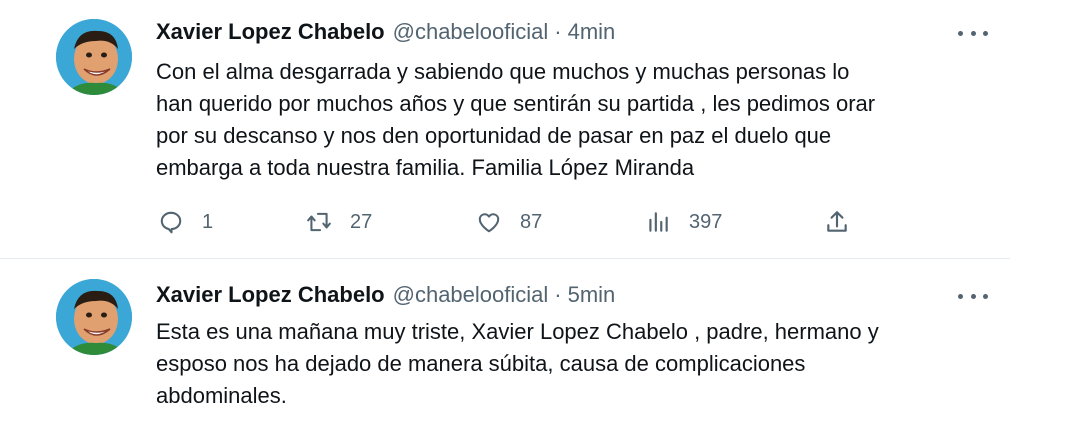 The image size is (1072, 426). What do you see at coordinates (339, 222) in the screenshot?
I see `retweet-button: 27` at bounding box center [339, 222].